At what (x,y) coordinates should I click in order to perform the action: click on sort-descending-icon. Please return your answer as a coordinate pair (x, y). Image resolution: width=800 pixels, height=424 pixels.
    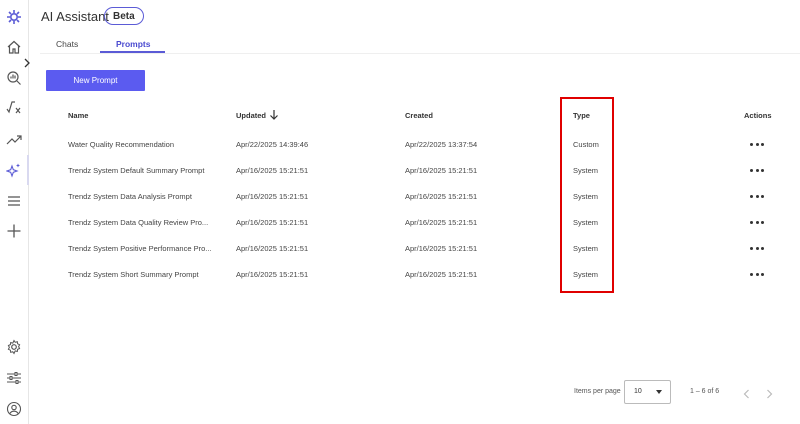
    Looking at the image, I should click on (274, 115).